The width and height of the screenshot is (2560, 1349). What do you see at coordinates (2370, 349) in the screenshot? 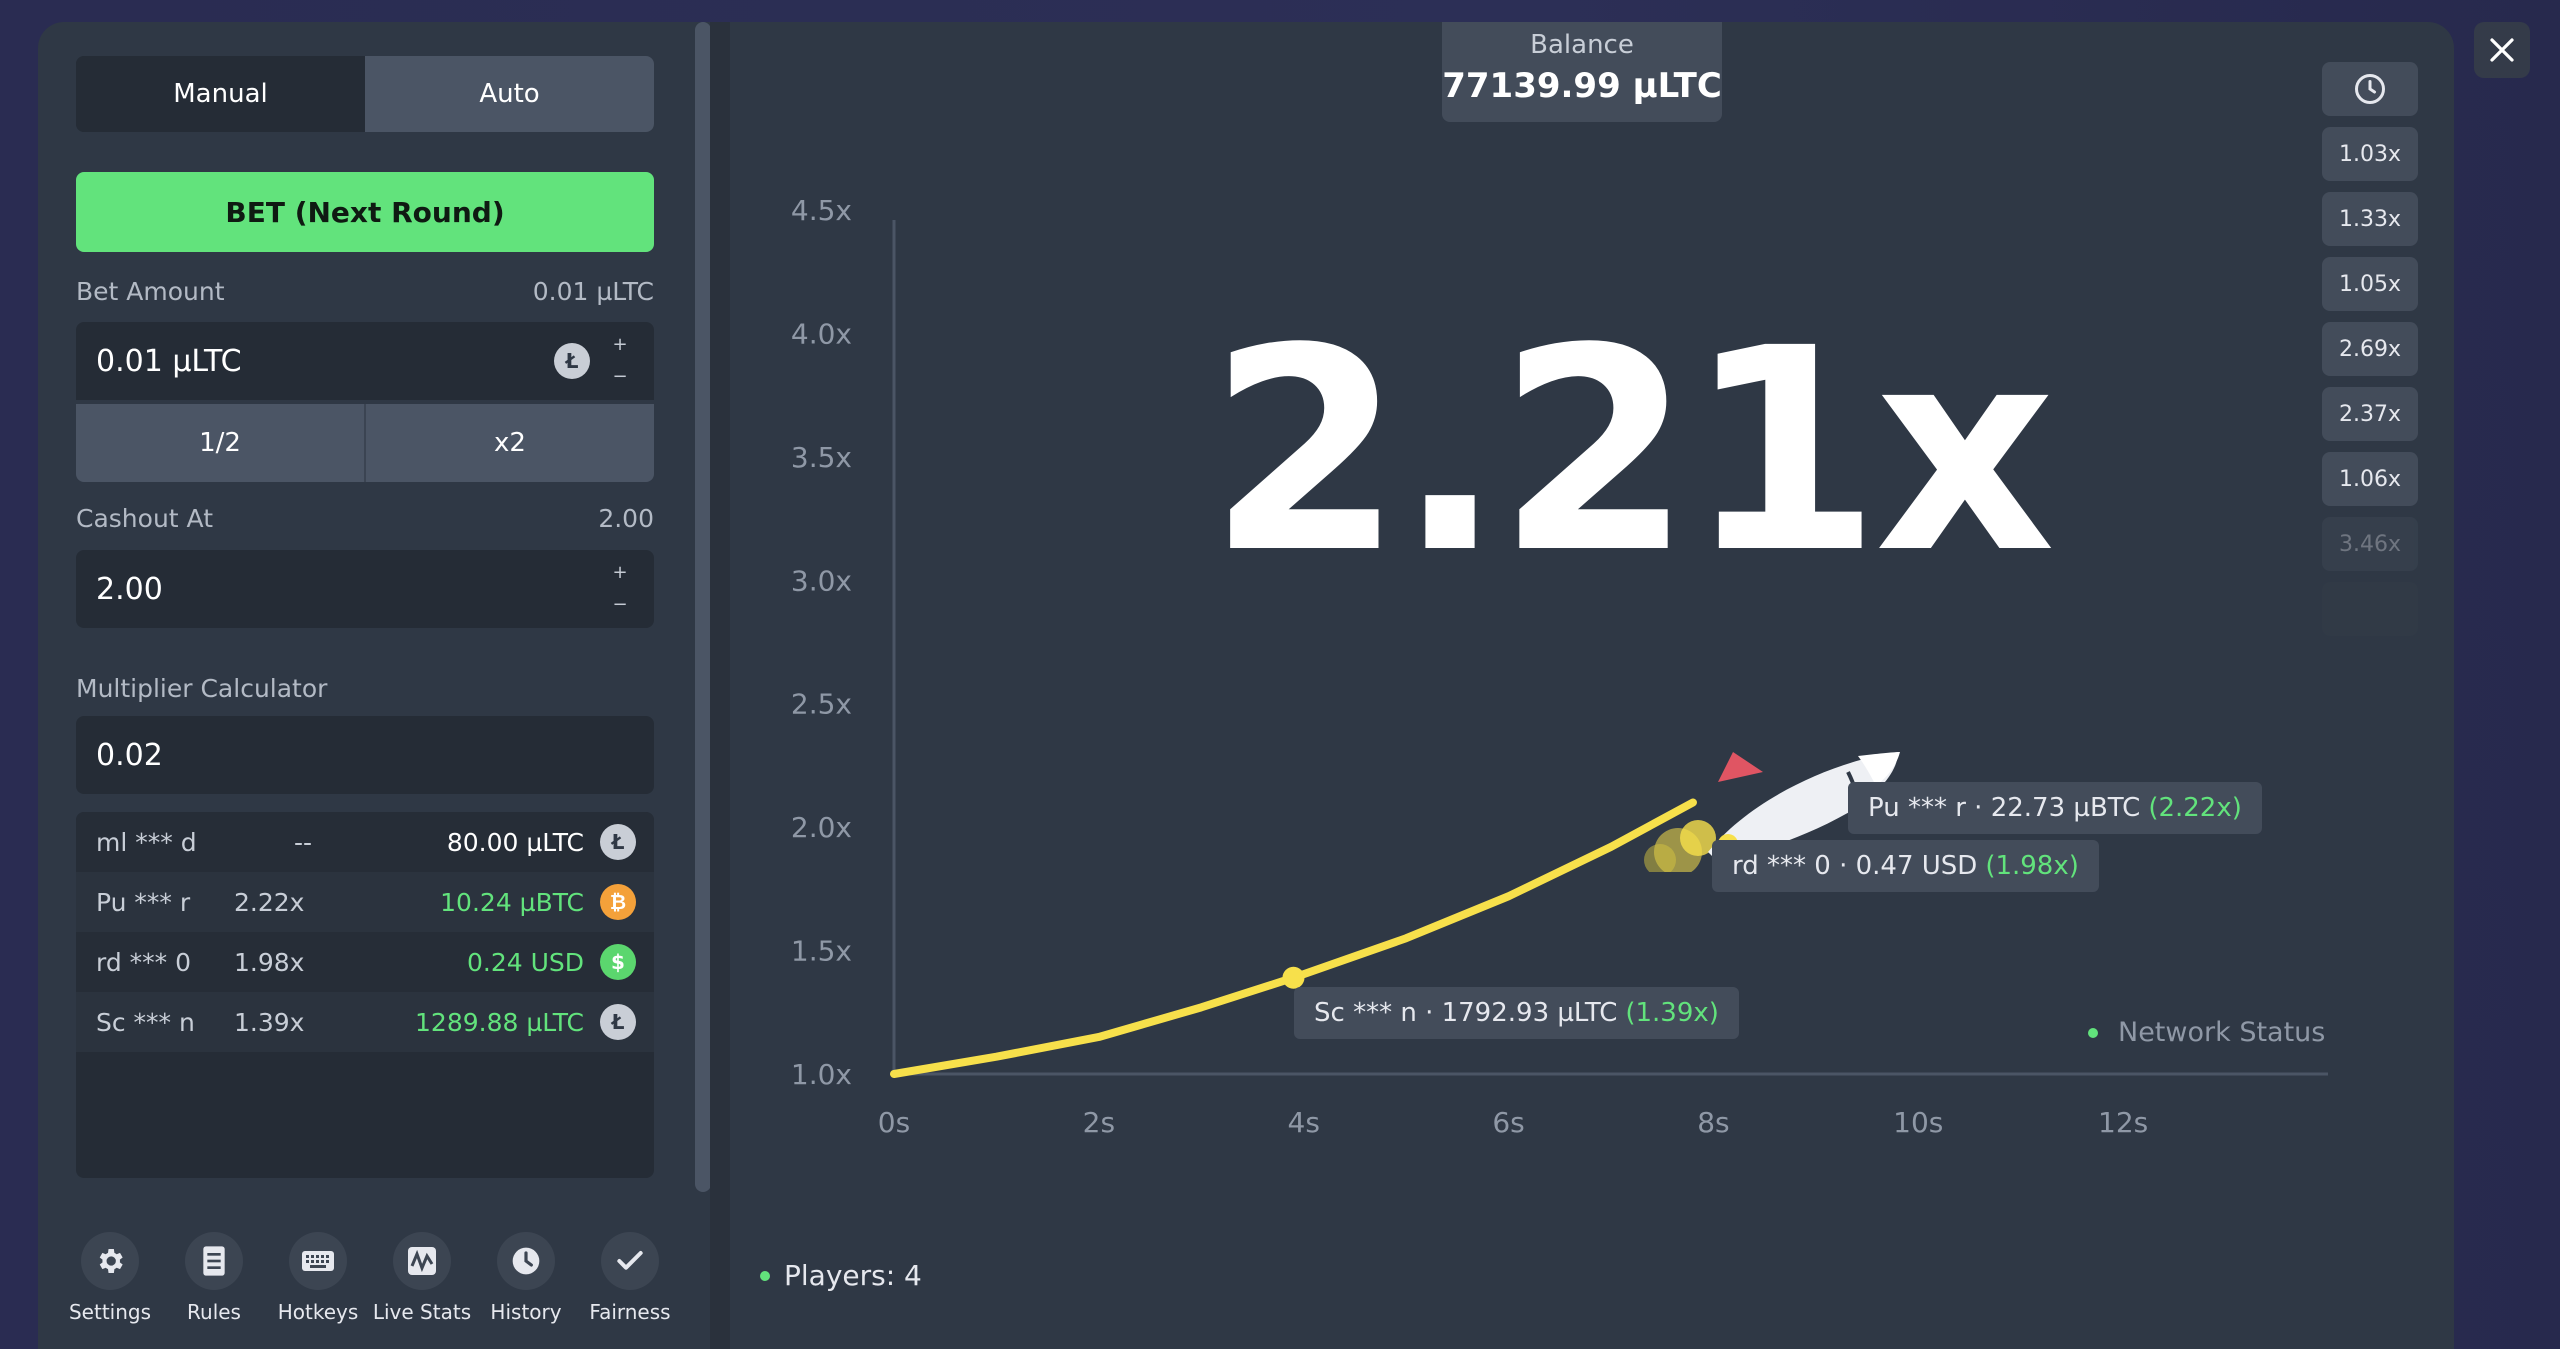
I see `recent-multiplier: 2.69x` at bounding box center [2370, 349].